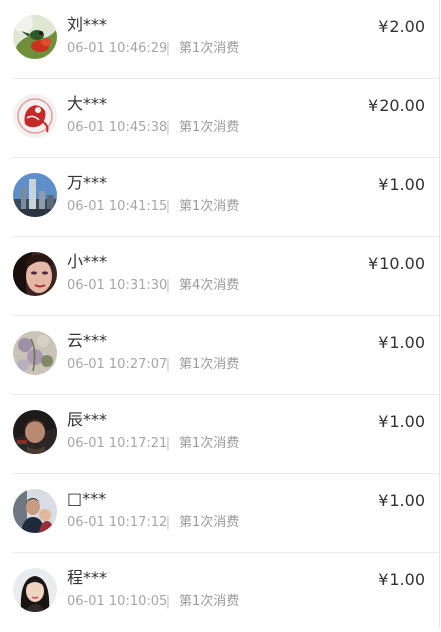 The image size is (441, 632). I want to click on list-item: 辰*** 06-01 10:17:21| 第1次消费 ¥1.00, so click(219, 434).